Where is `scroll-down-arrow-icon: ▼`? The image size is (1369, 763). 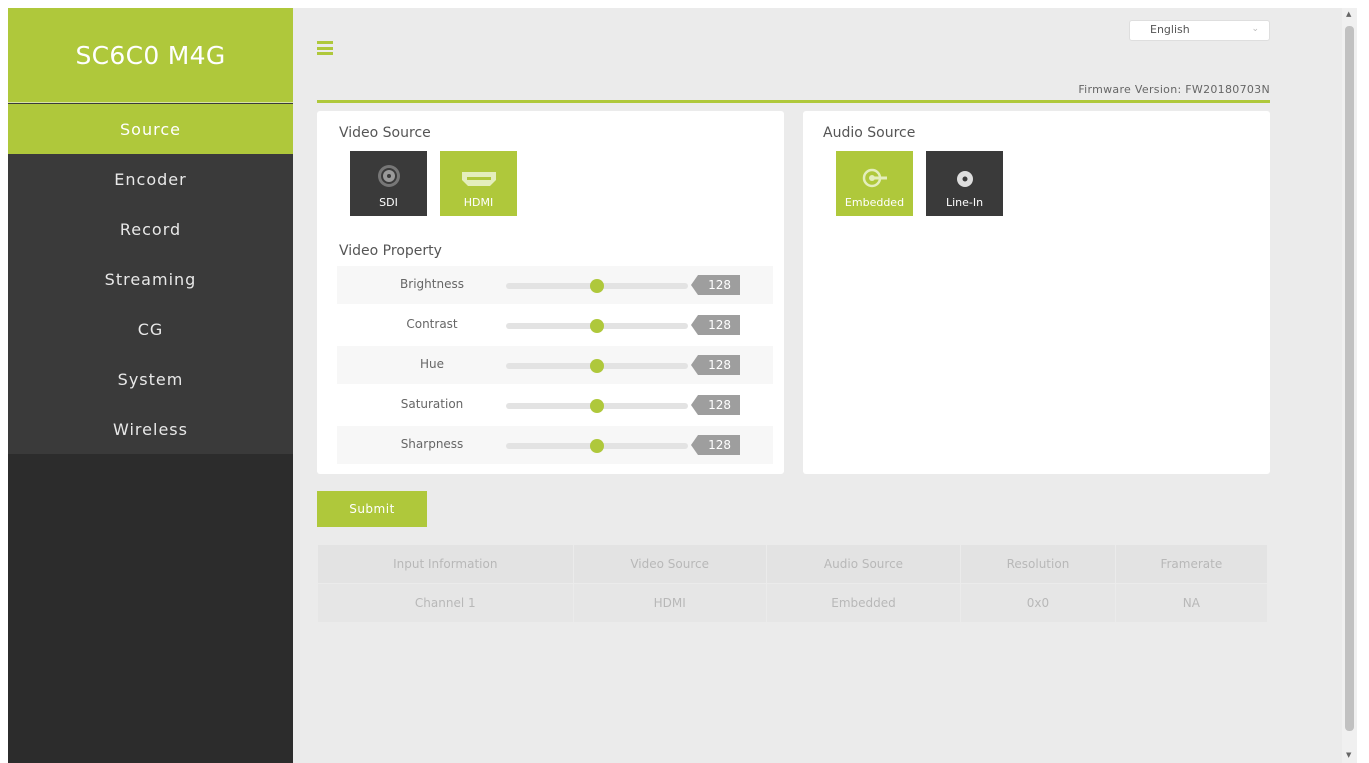 scroll-down-arrow-icon: ▼ is located at coordinates (1348, 755).